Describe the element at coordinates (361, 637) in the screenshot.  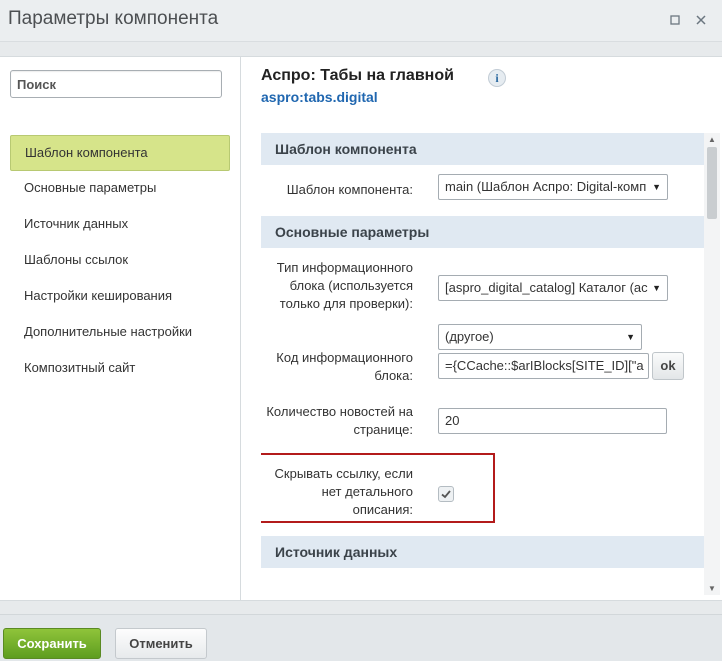
I see `dialog-footer: Сохранить Отменить` at that location.